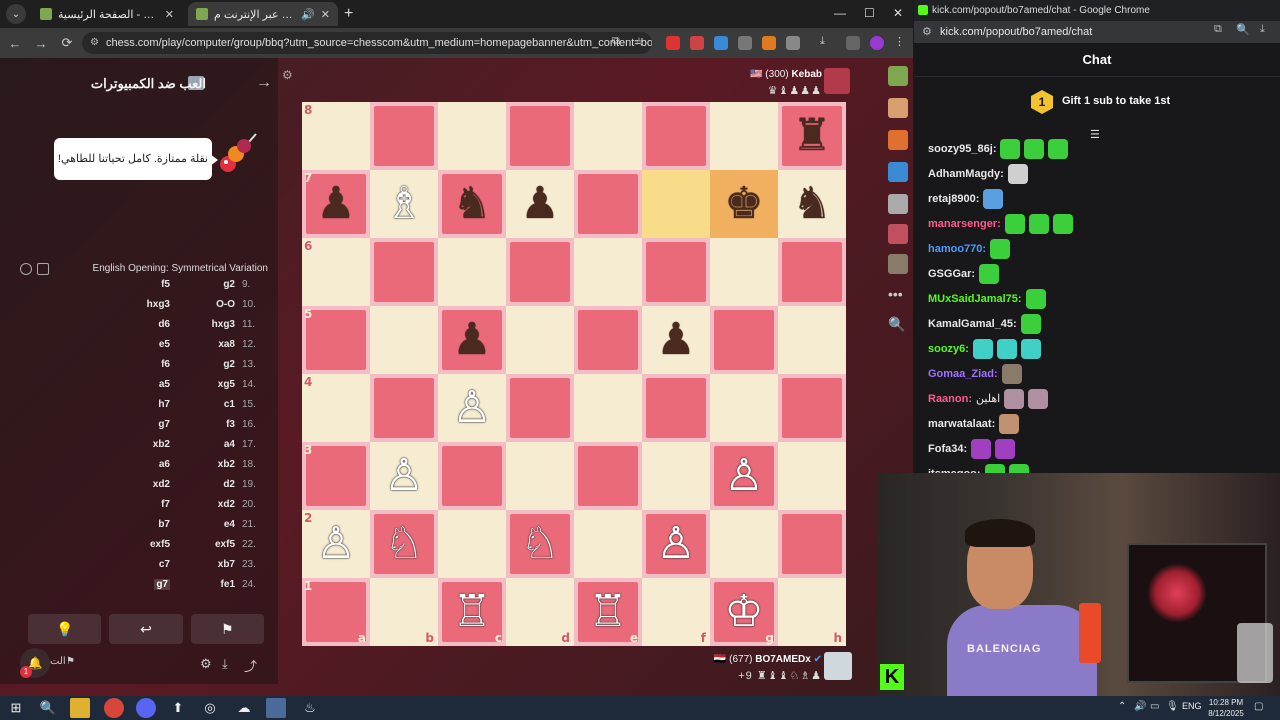 Image resolution: width=1280 pixels, height=720 pixels. I want to click on adblock-icon, so click(673, 43).